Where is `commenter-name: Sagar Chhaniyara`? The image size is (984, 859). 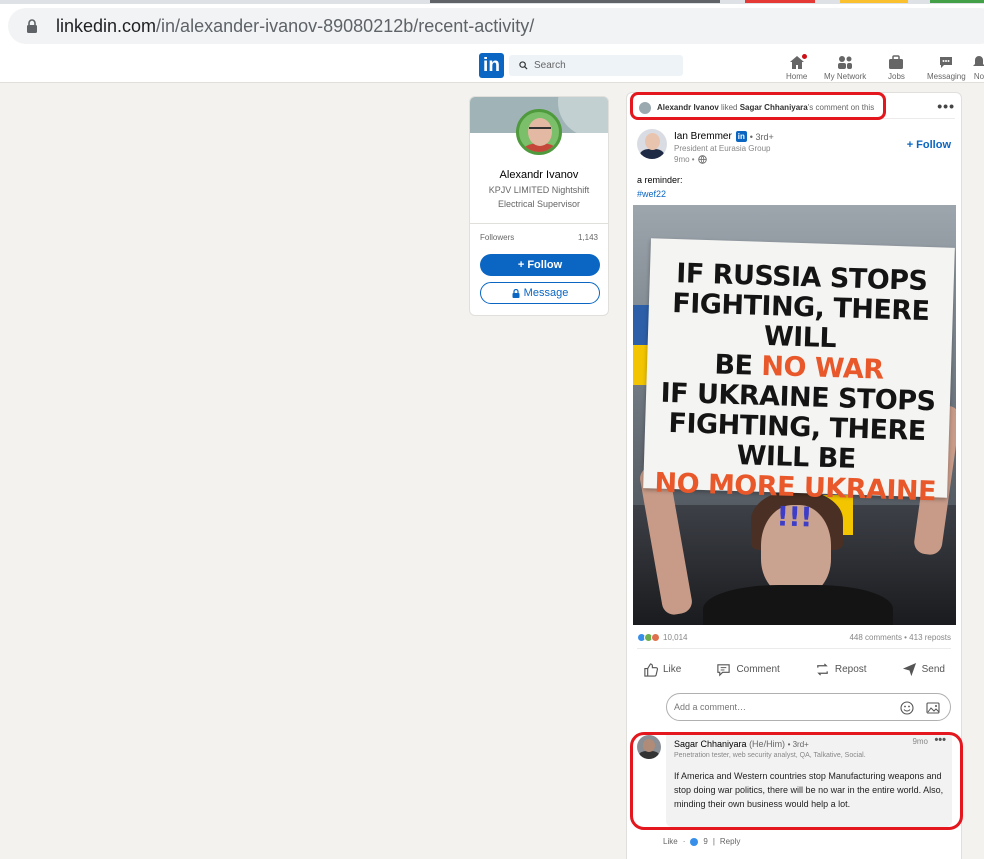 commenter-name: Sagar Chhaniyara is located at coordinates (710, 744).